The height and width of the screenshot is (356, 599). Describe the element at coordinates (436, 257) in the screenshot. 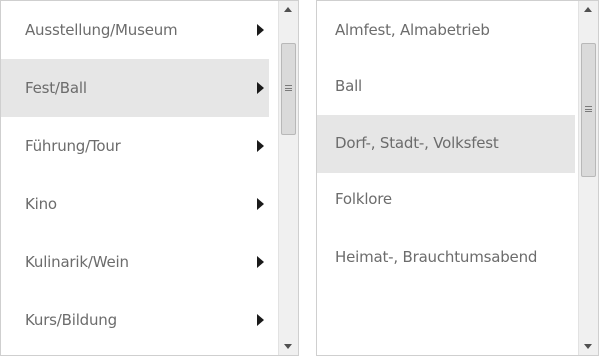

I see `subcategory-item-label: Heimat-, Brauchtumsabend` at that location.